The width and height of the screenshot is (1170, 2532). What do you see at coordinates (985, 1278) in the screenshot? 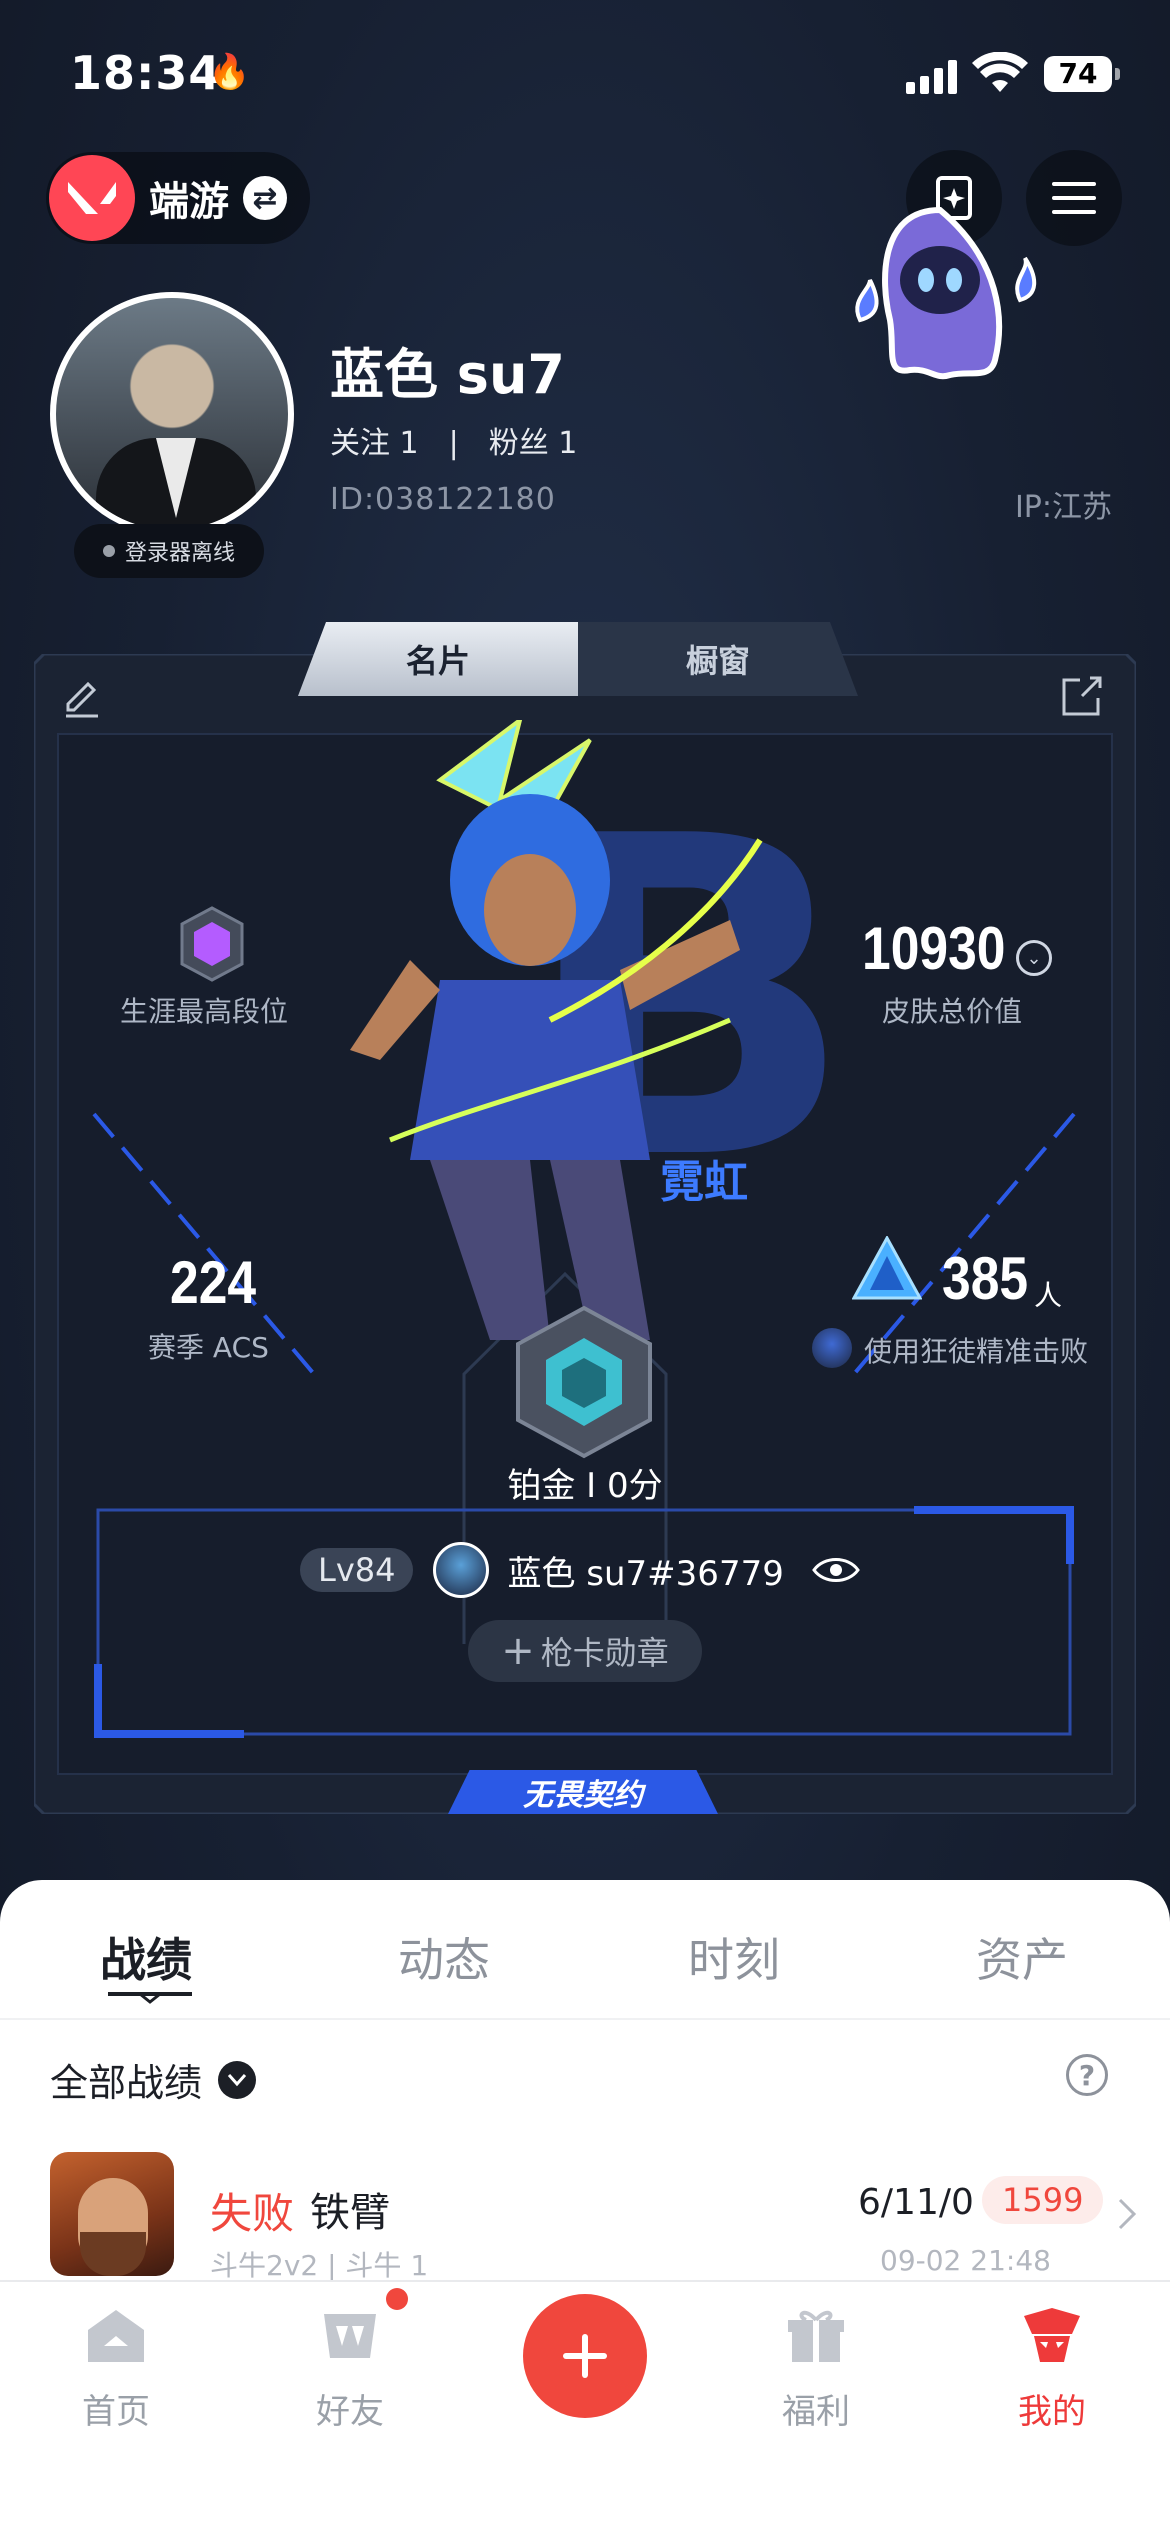
I see `kill-count: 385` at bounding box center [985, 1278].